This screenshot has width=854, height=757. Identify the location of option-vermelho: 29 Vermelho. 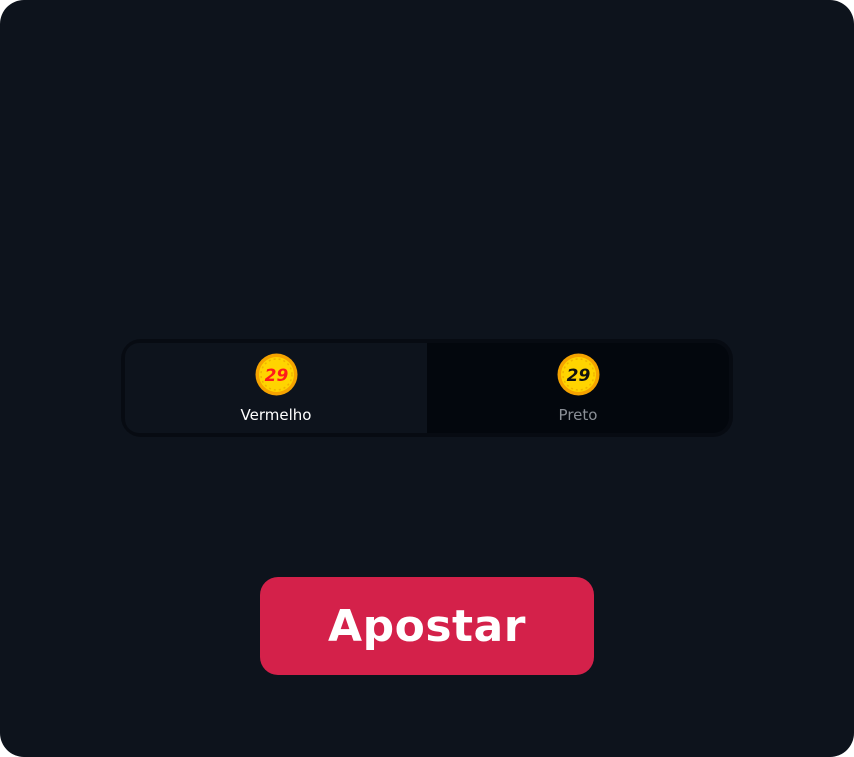
(276, 388).